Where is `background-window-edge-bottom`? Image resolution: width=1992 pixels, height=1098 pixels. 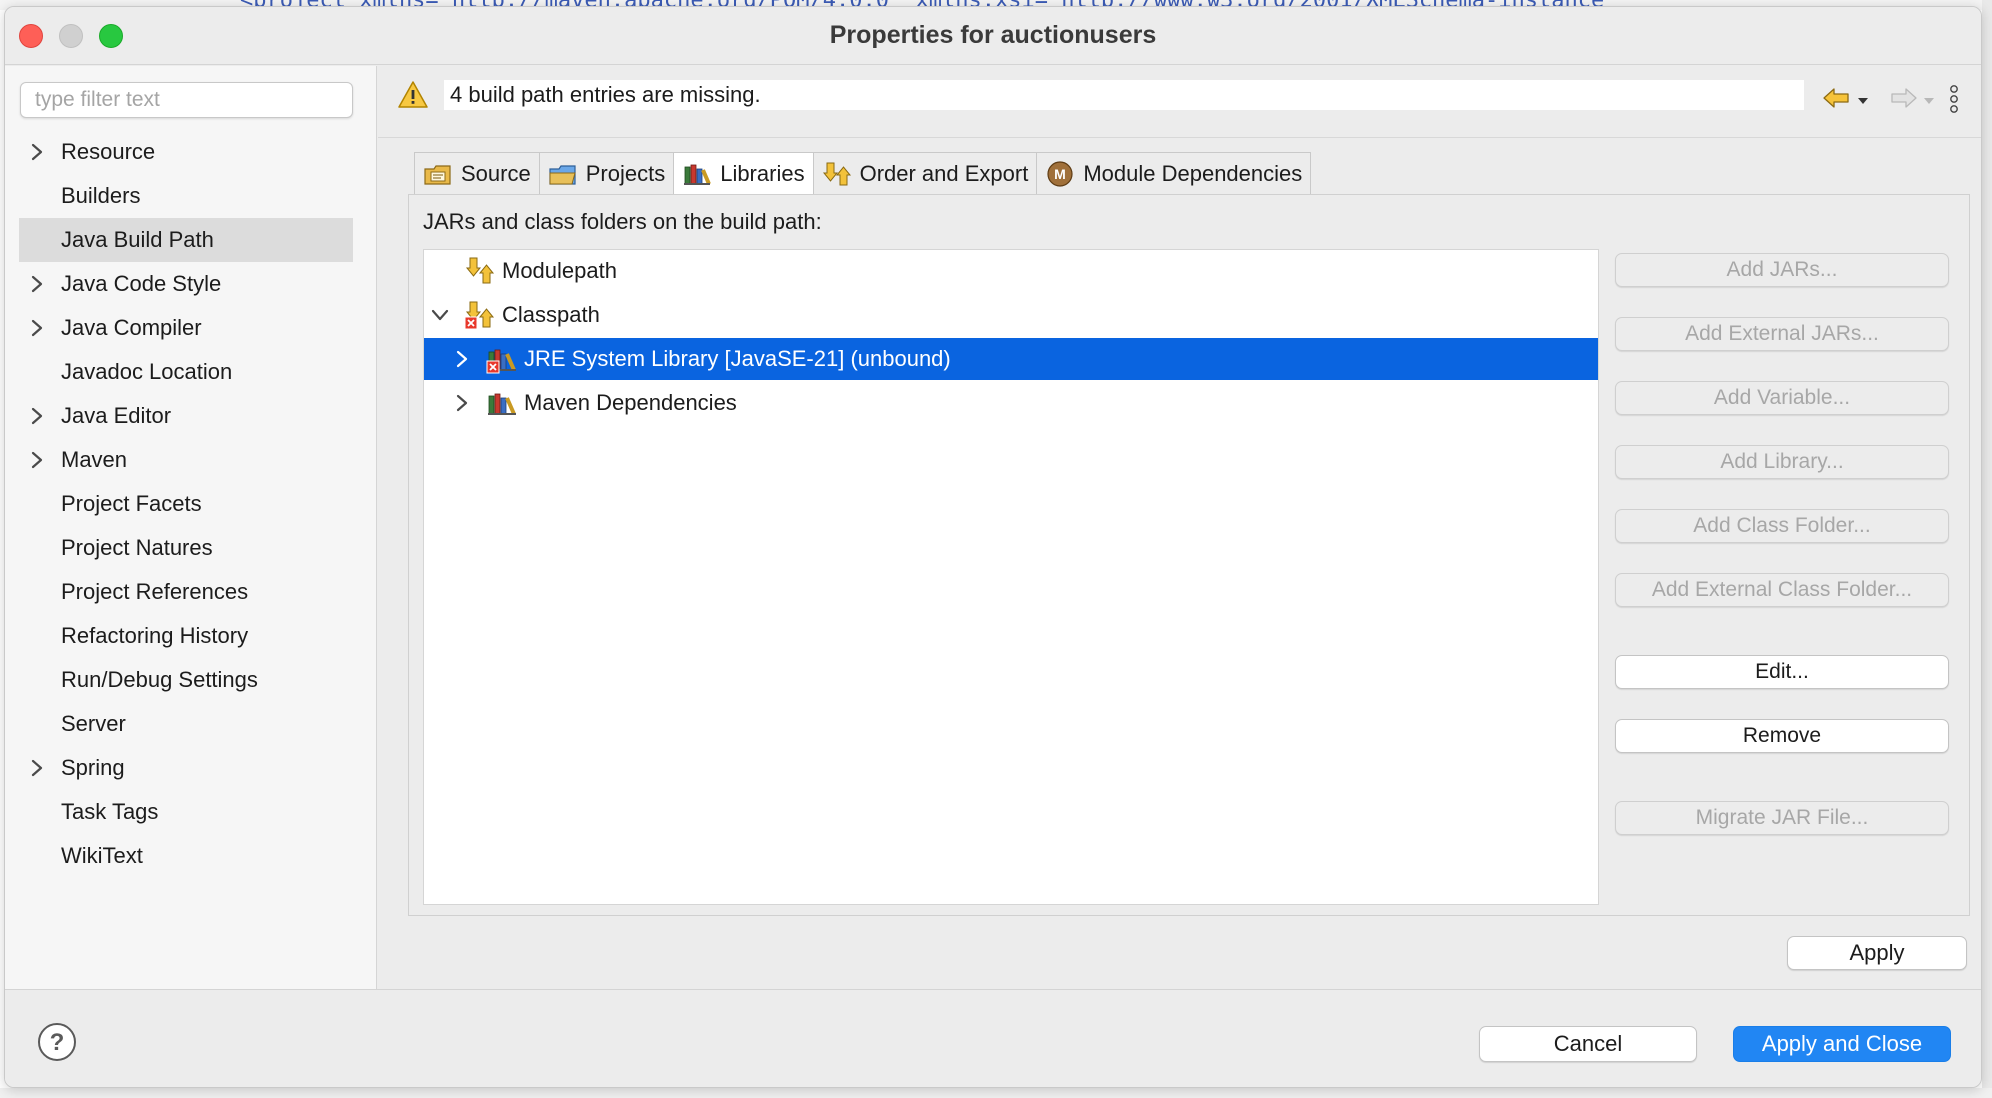
background-window-edge-bottom is located at coordinates (996, 1093).